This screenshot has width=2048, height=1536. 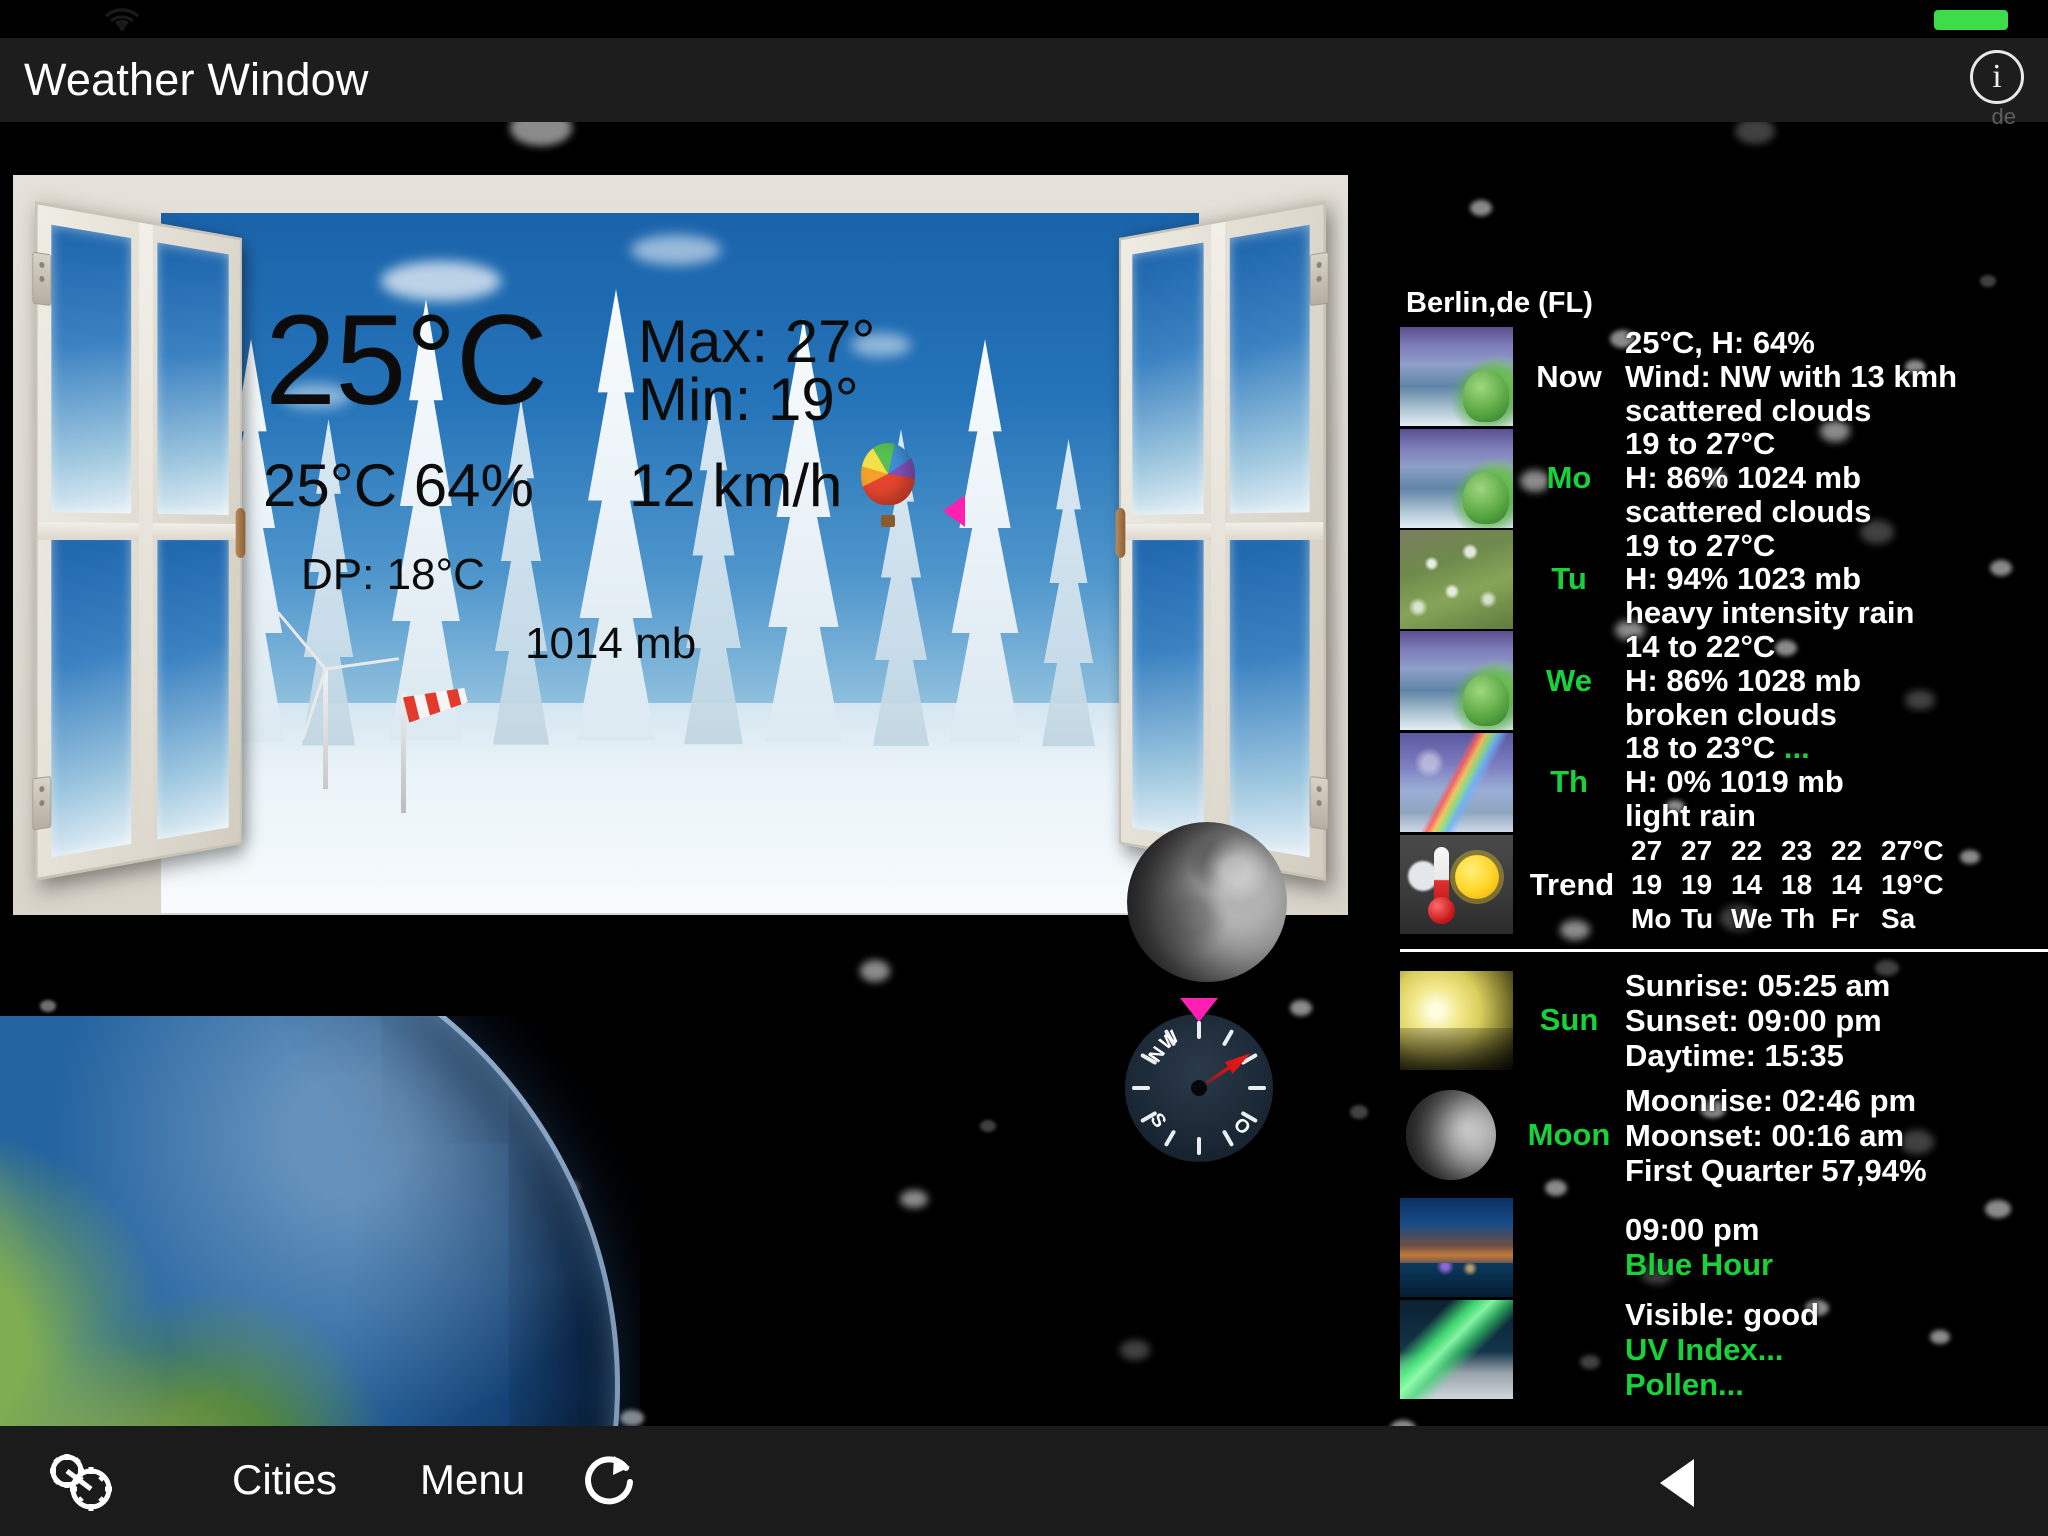 I want to click on forecast-line-1: 19 to 27°C, so click(x=1700, y=444).